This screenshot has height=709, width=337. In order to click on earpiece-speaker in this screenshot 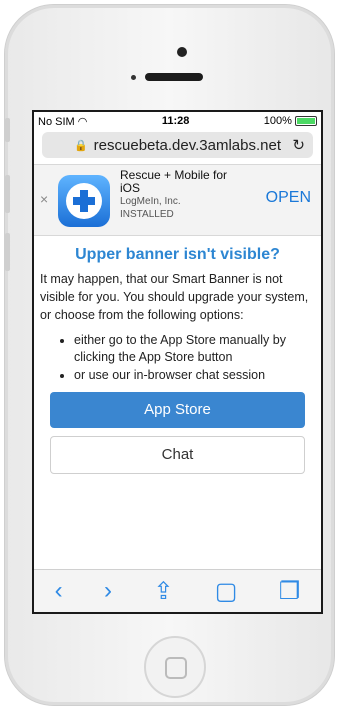, I will do `click(174, 77)`.